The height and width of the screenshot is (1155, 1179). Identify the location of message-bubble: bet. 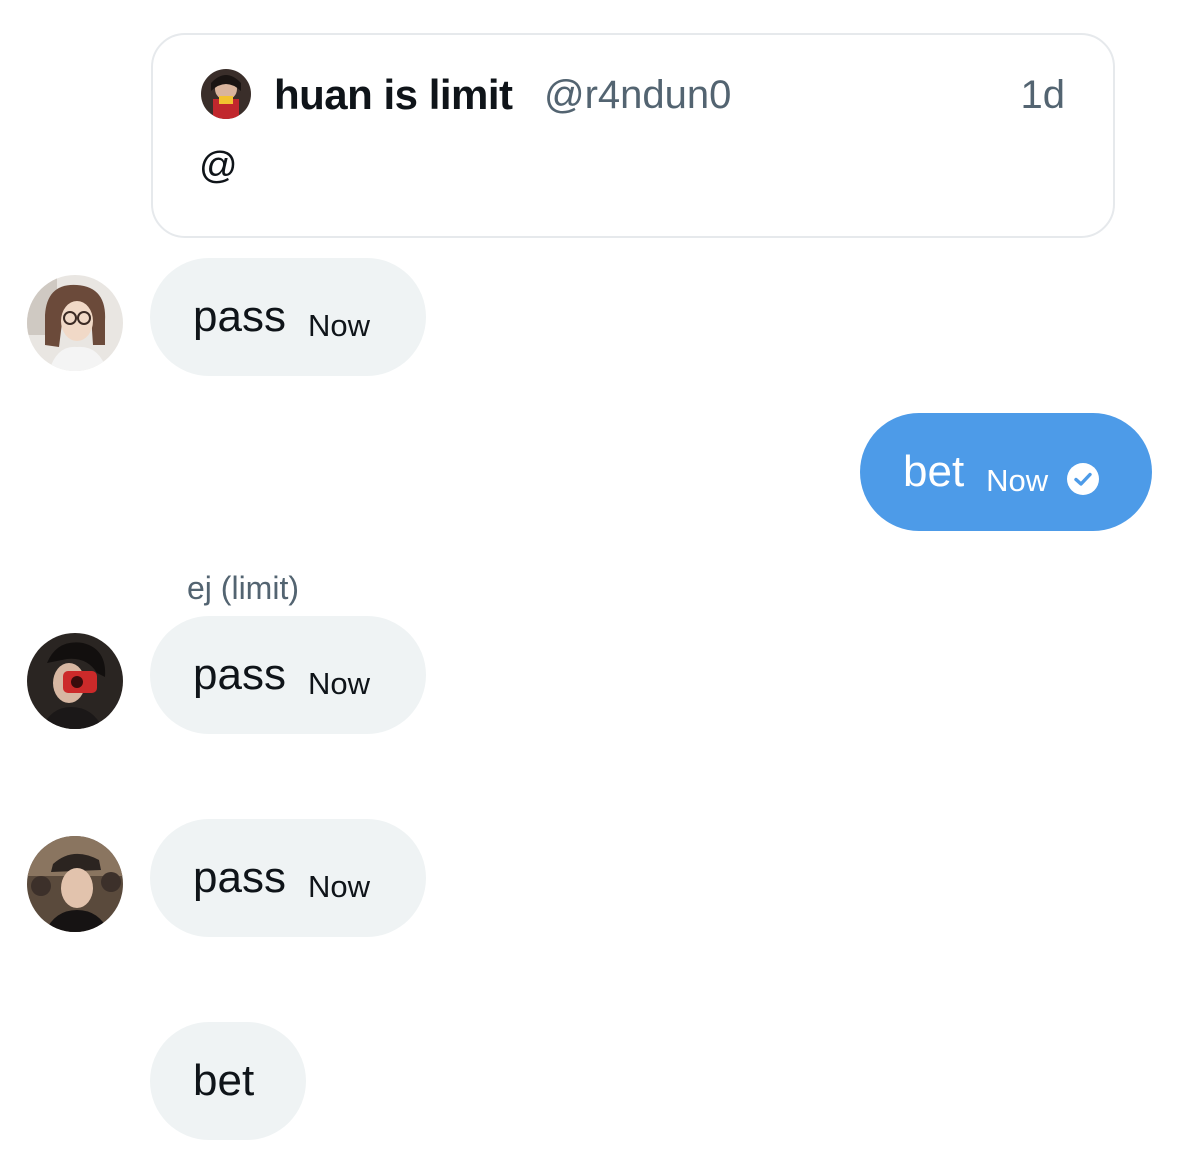
(228, 1081).